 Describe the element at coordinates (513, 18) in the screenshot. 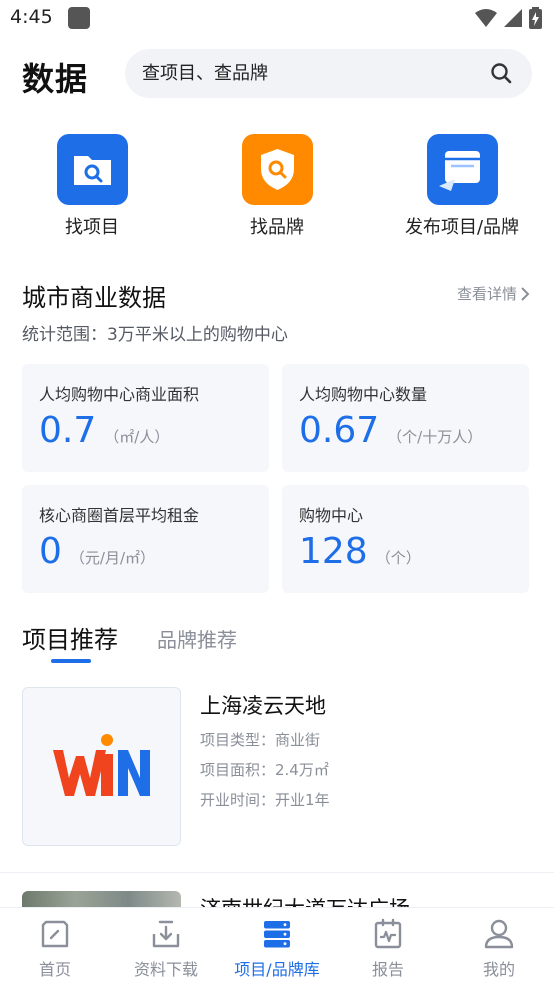

I see `signal-icon` at that location.